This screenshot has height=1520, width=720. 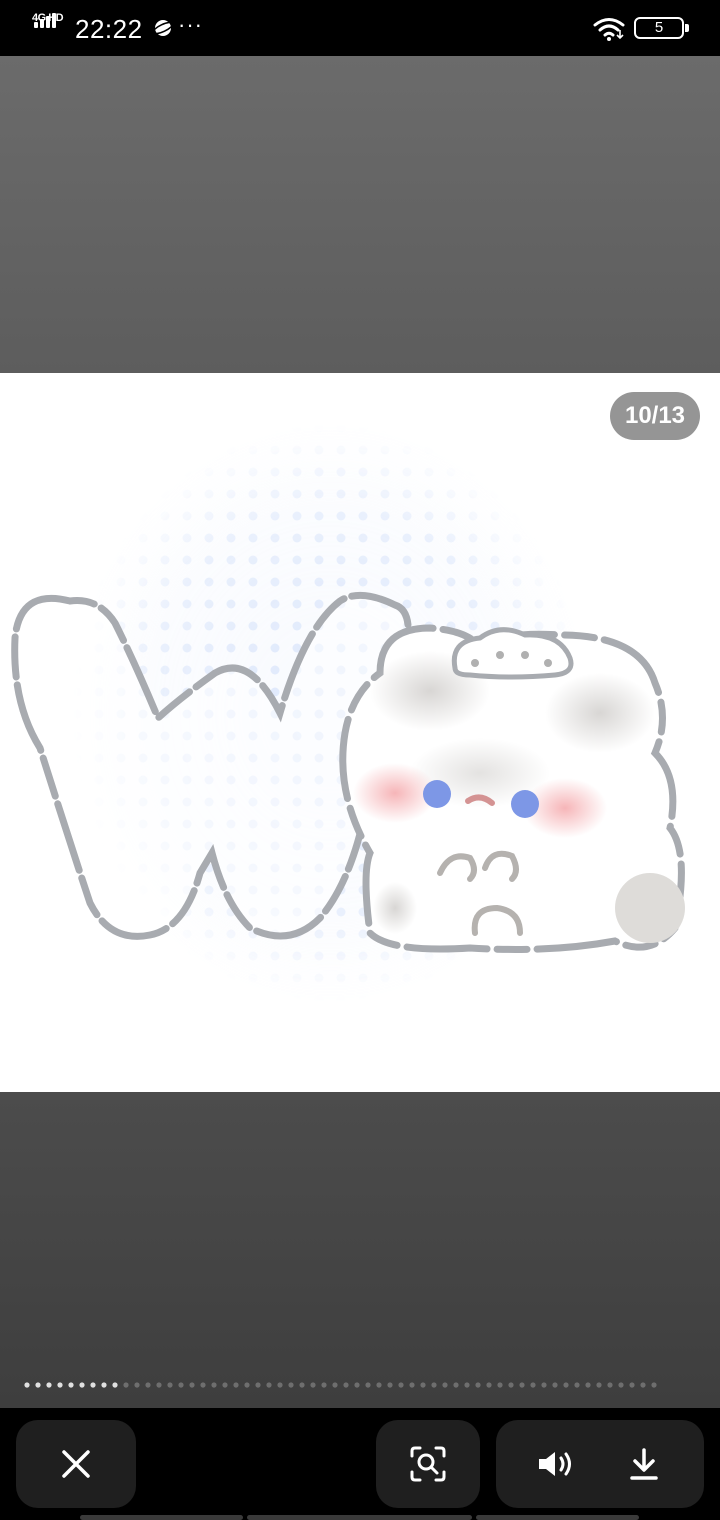 I want to click on page-counter-badge: 10/13, so click(x=655, y=416).